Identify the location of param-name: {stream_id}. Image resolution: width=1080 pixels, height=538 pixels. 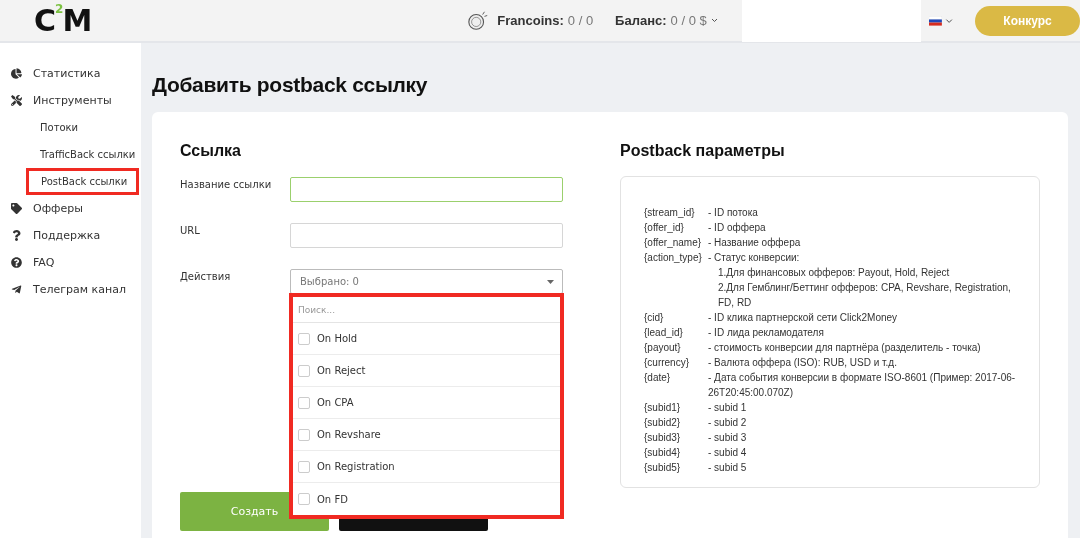
(670, 213).